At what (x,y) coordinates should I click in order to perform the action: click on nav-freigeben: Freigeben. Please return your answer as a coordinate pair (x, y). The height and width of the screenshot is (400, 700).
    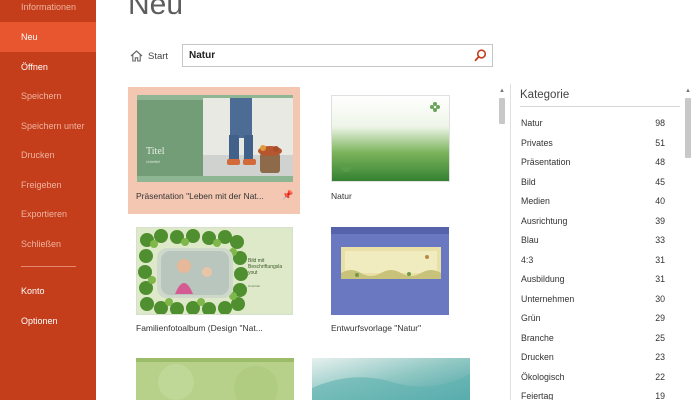
    Looking at the image, I should click on (48, 185).